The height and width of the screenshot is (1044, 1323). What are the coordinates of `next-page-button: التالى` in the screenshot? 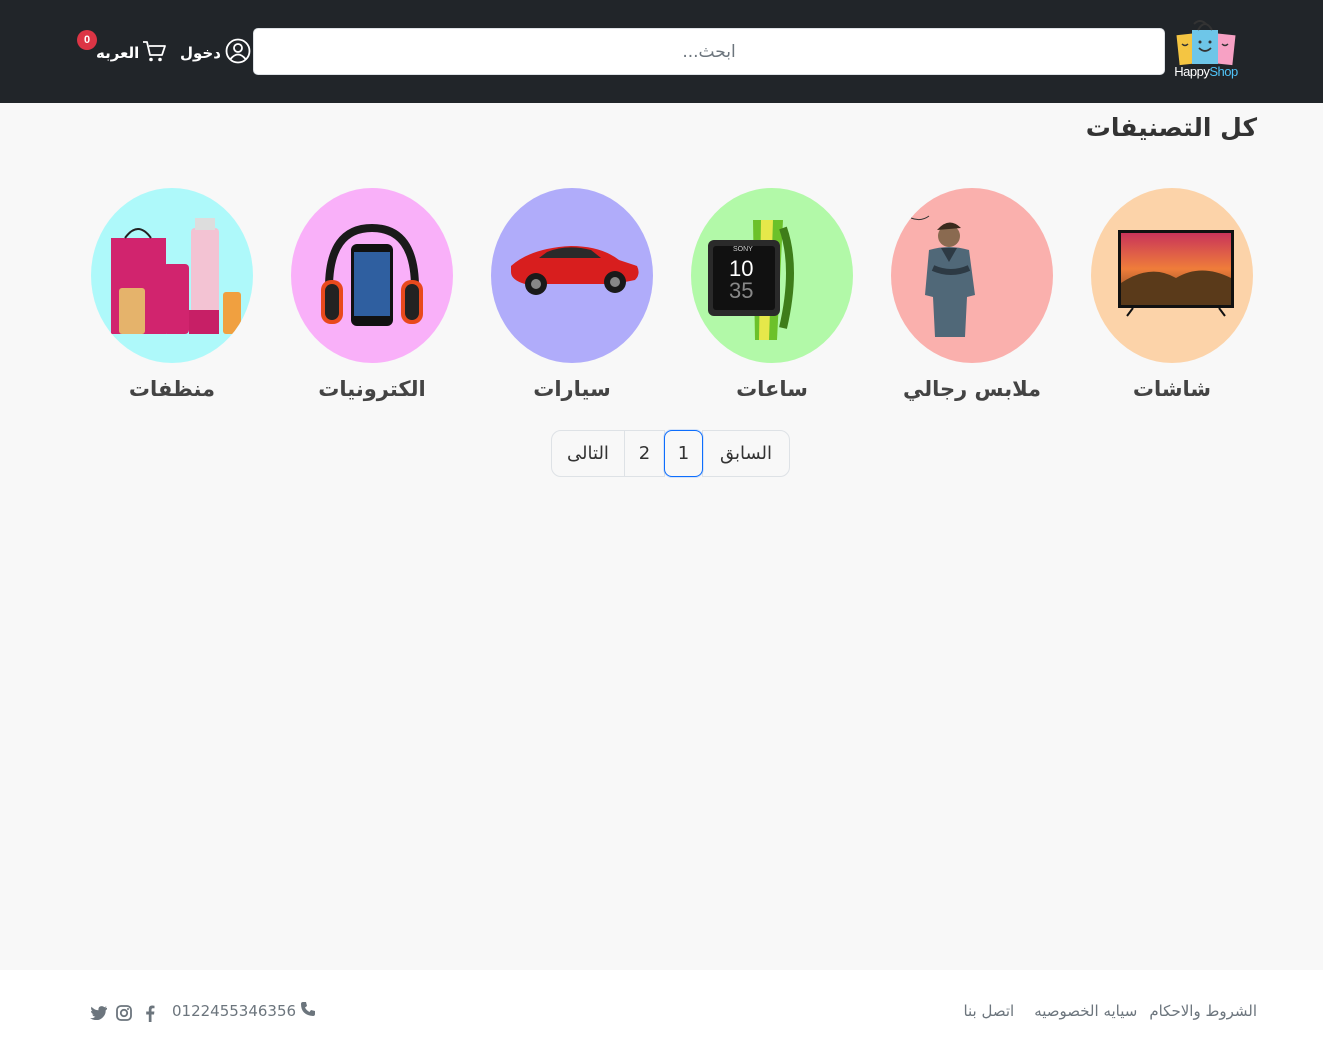 It's located at (588, 453).